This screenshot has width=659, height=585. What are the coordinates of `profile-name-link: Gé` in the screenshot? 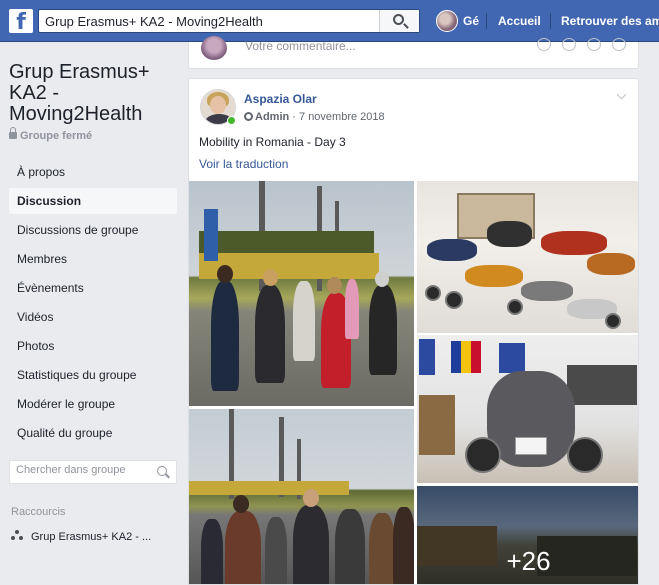 It's located at (471, 21).